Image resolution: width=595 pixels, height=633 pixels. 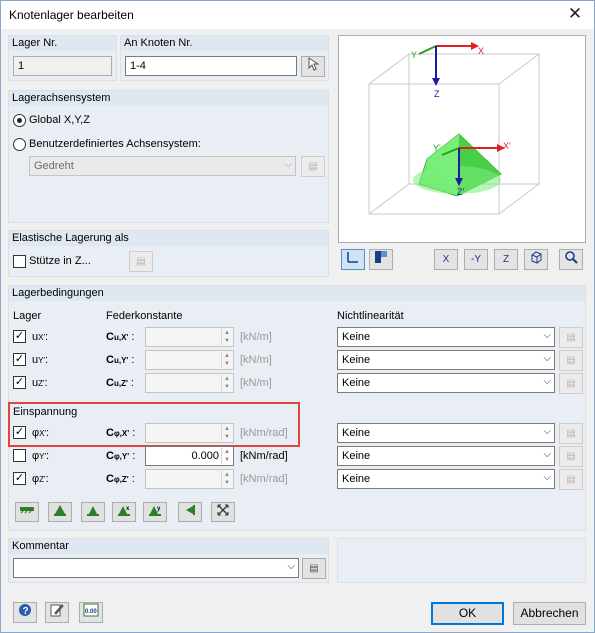 I want to click on view-z-icon: Z, so click(x=506, y=259).